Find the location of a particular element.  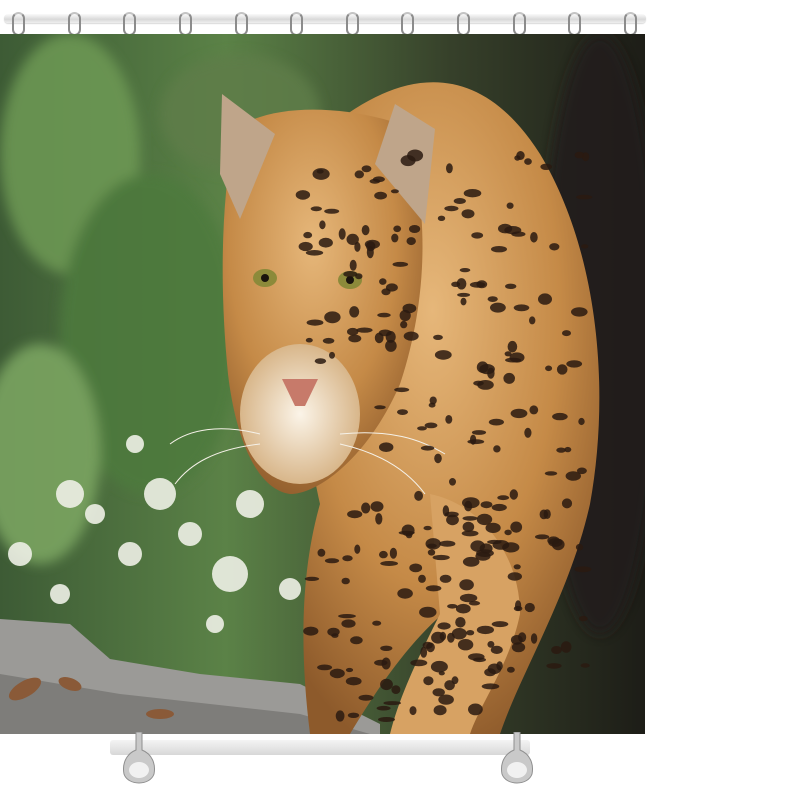

jaguar-left-pupil is located at coordinates (265, 278).